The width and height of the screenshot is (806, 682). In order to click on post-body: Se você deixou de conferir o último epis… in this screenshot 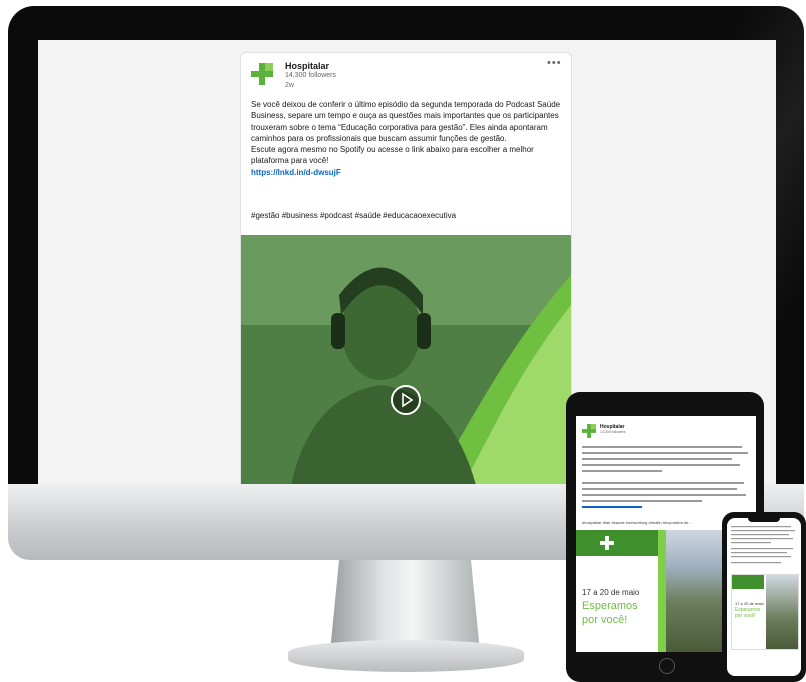, I will do `click(407, 138)`.